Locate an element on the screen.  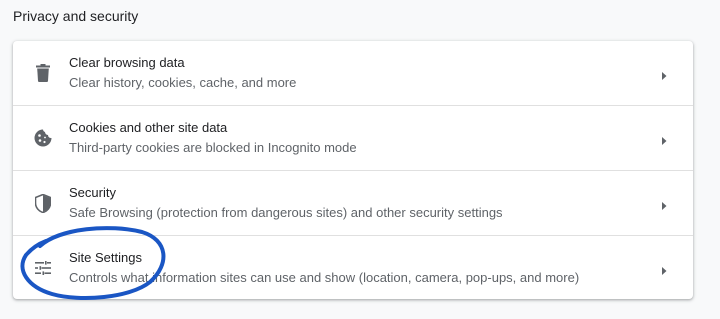
tune-icon is located at coordinates (43, 268).